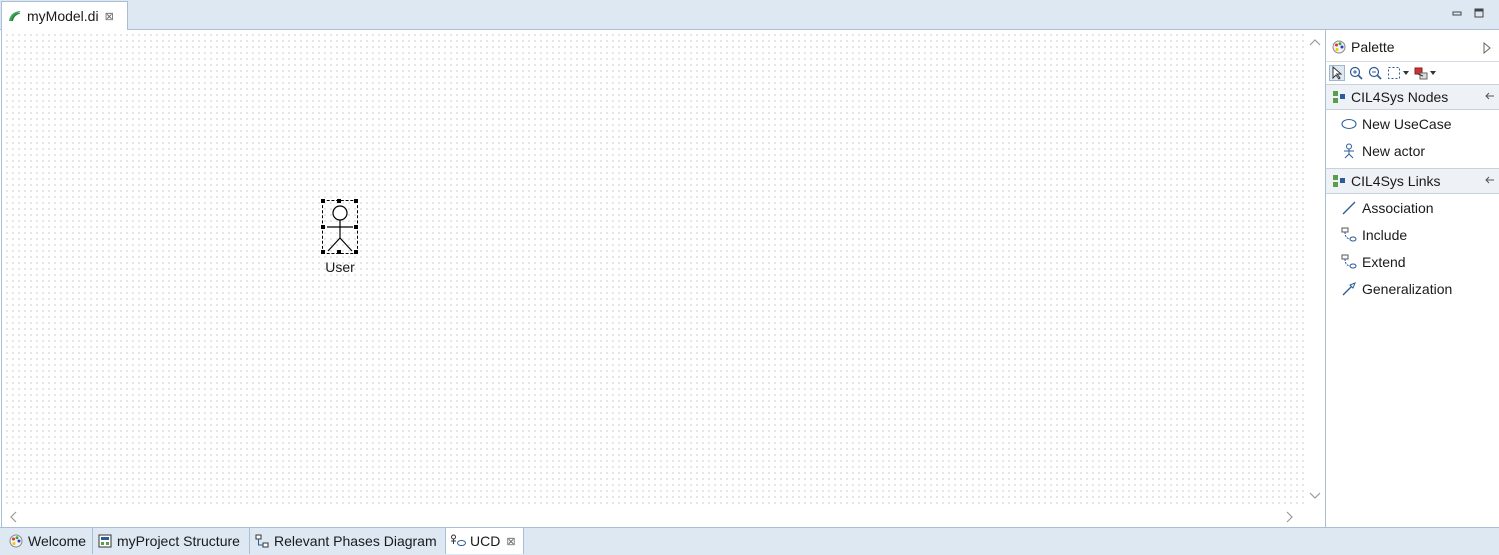 Image resolution: width=1499 pixels, height=555 pixels. I want to click on scroll-up-icon, so click(1315, 42).